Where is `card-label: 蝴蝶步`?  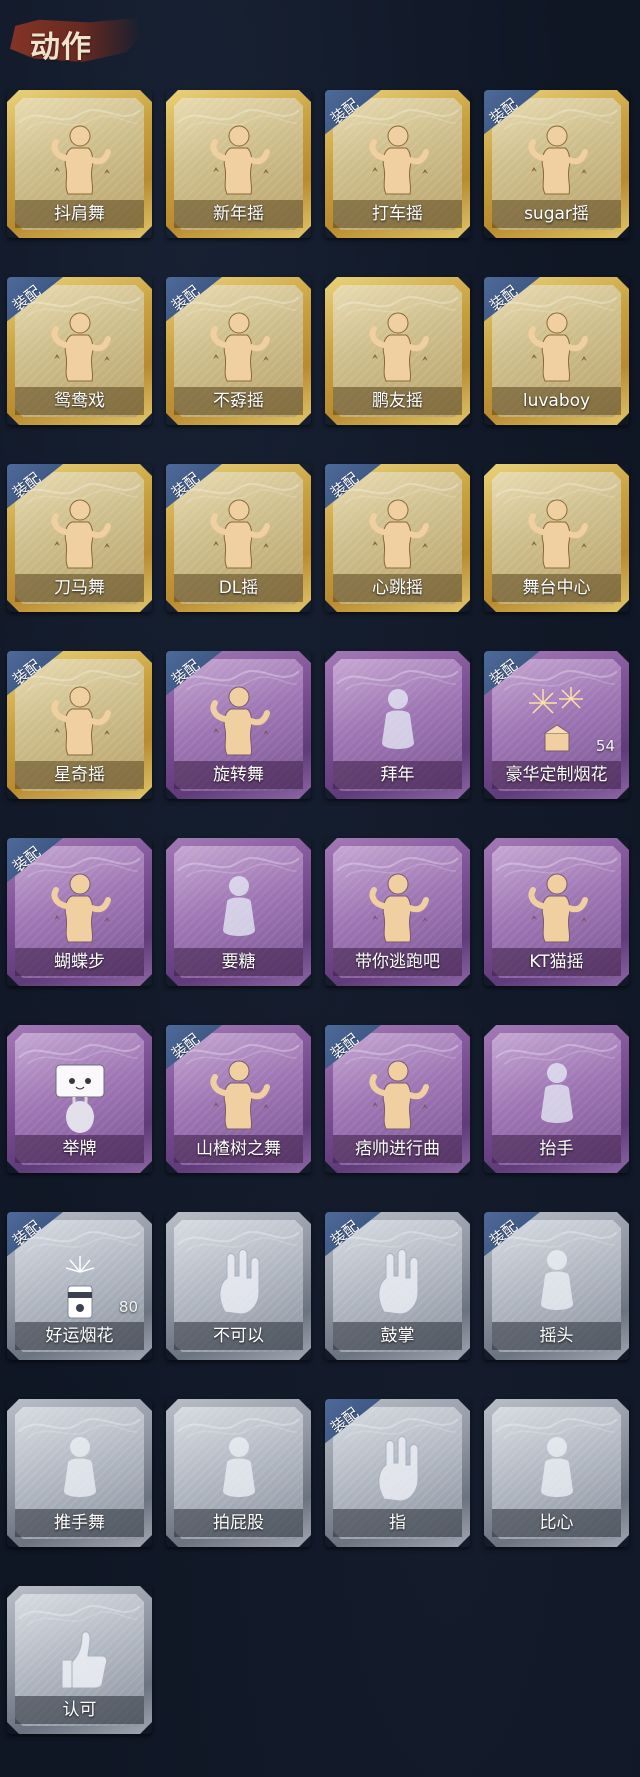 card-label: 蝴蝶步 is located at coordinates (79, 962).